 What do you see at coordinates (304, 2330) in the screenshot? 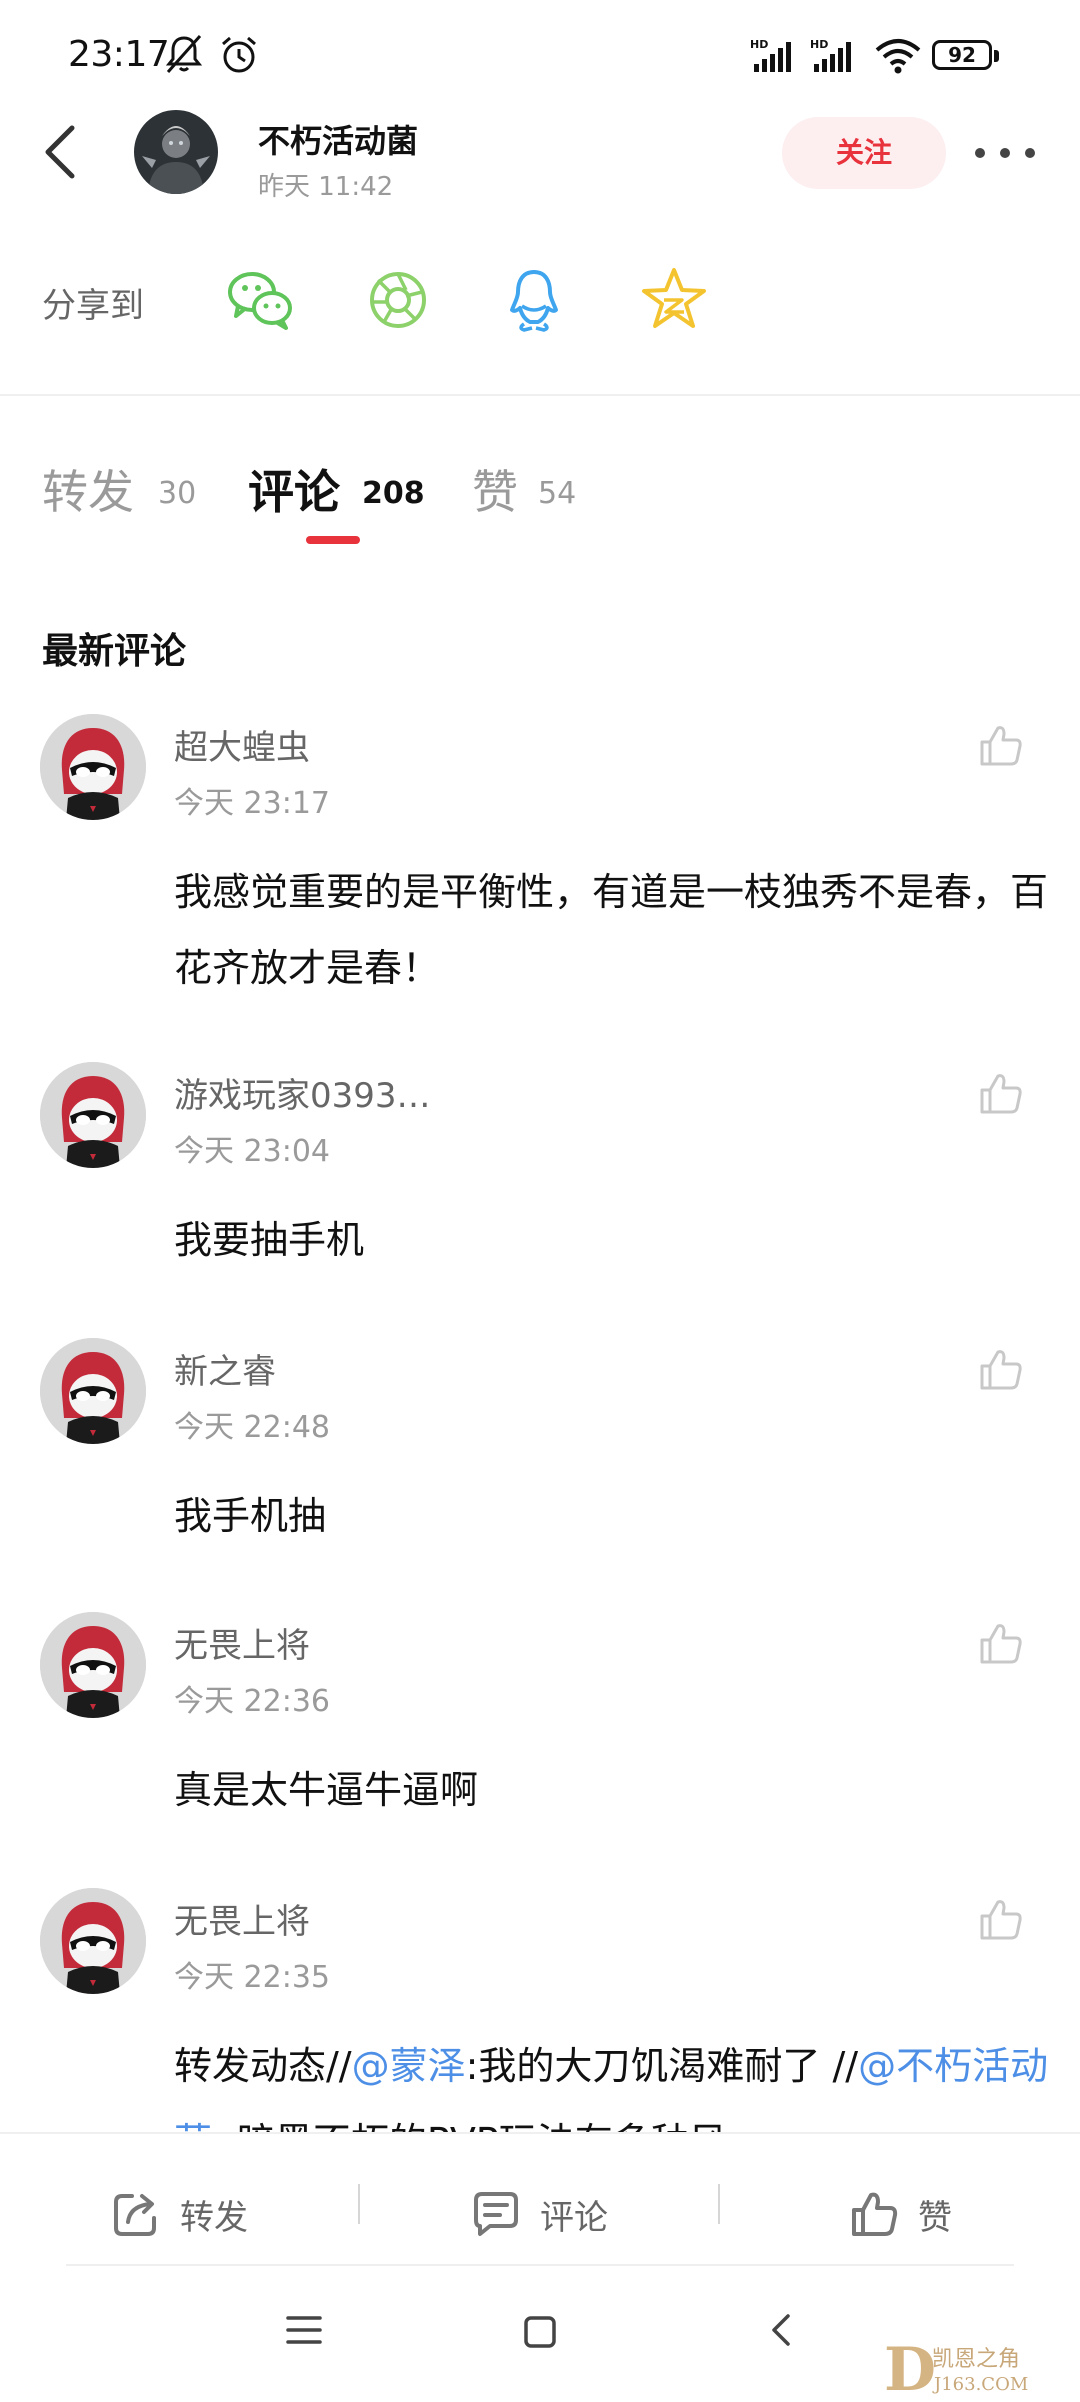
I see `recent-apps-icon` at bounding box center [304, 2330].